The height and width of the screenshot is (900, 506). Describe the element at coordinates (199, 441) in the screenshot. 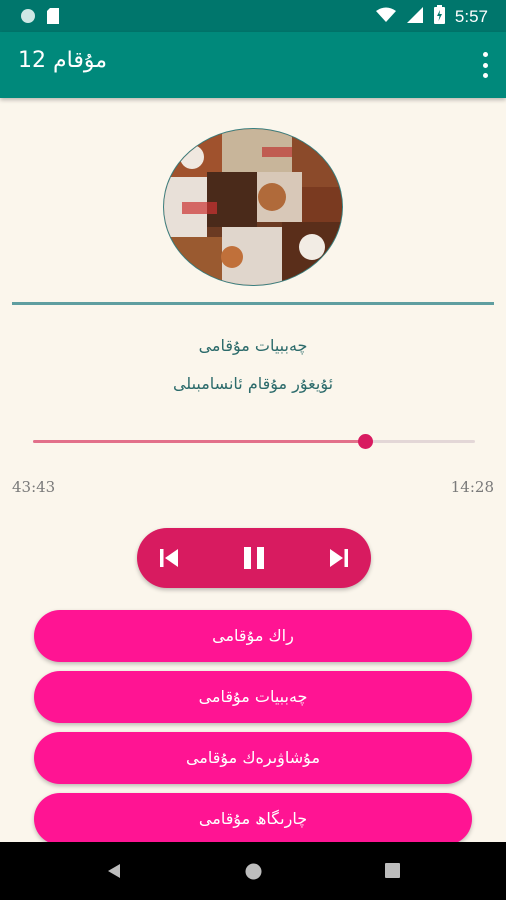

I see `seek-bar-progress` at that location.